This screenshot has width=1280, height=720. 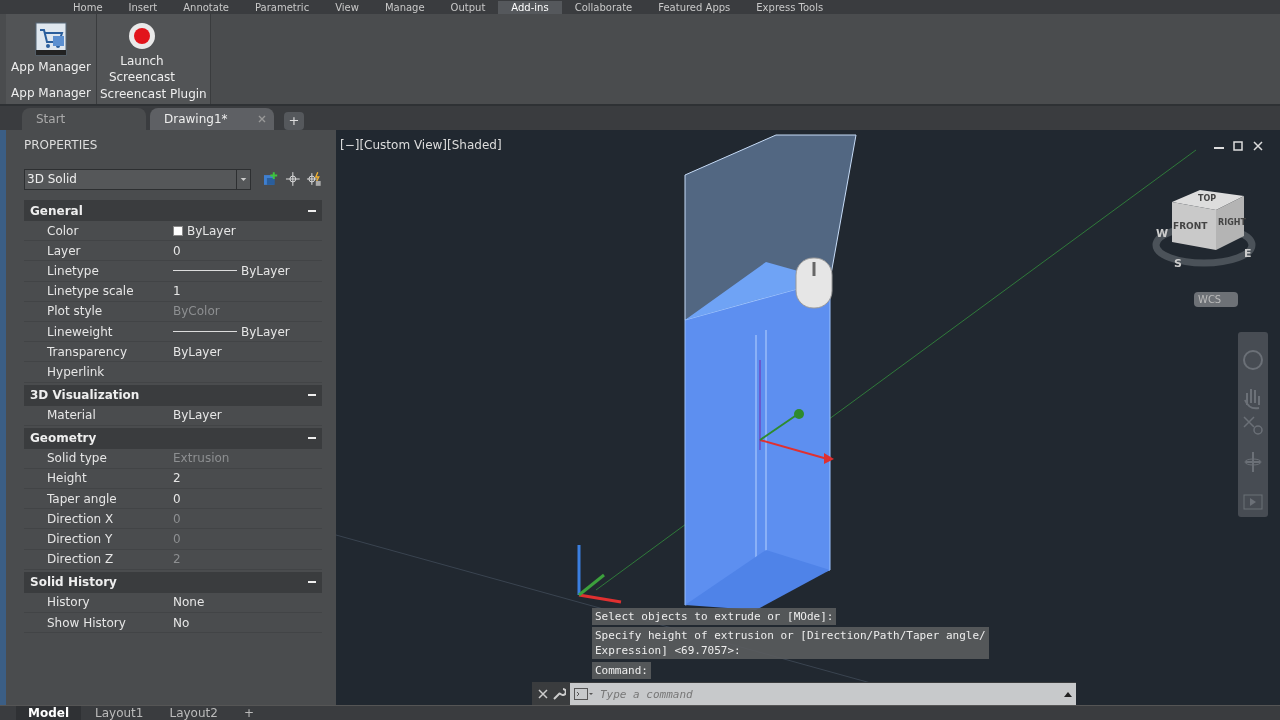 What do you see at coordinates (51, 93) in the screenshot?
I see `panel-title: App Manager` at bounding box center [51, 93].